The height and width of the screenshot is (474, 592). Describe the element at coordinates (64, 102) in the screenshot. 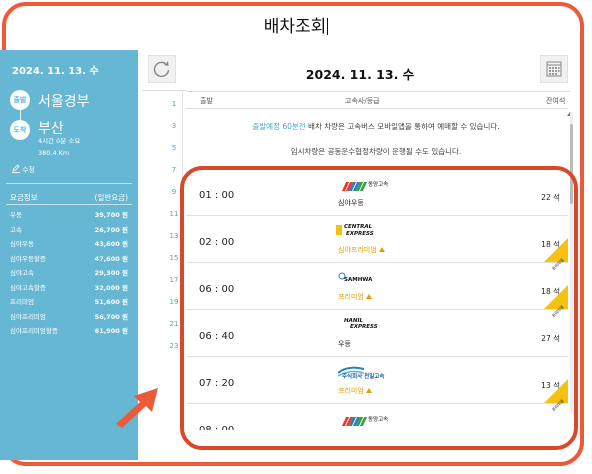

I see `departure-terminal: 서울경부` at that location.